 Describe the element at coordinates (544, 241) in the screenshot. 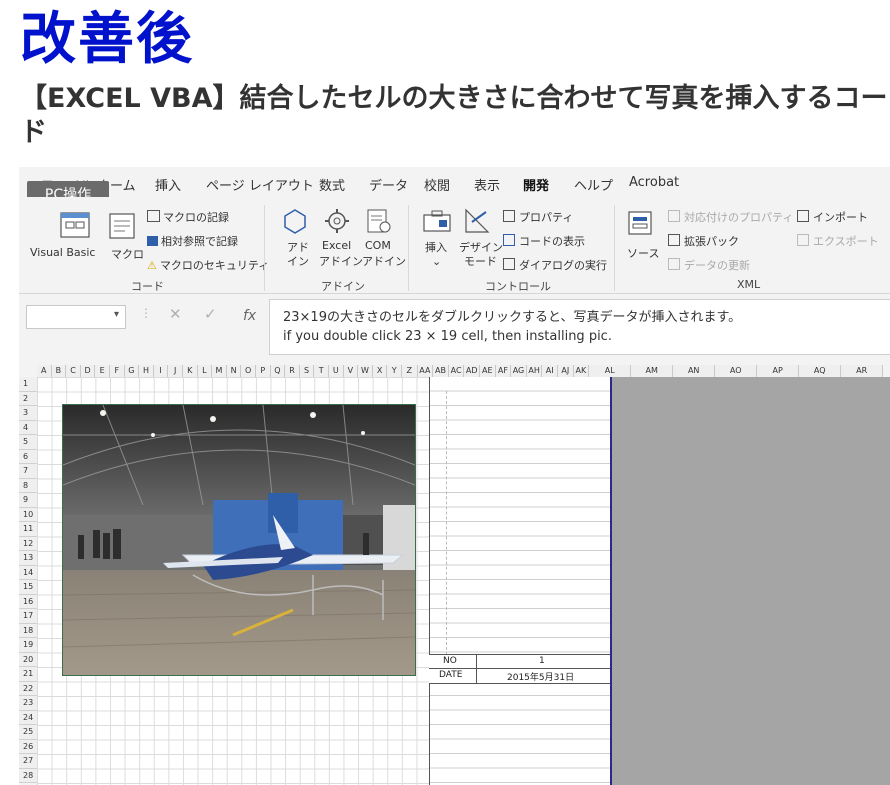

I see `view-code-button: コードの表示` at that location.